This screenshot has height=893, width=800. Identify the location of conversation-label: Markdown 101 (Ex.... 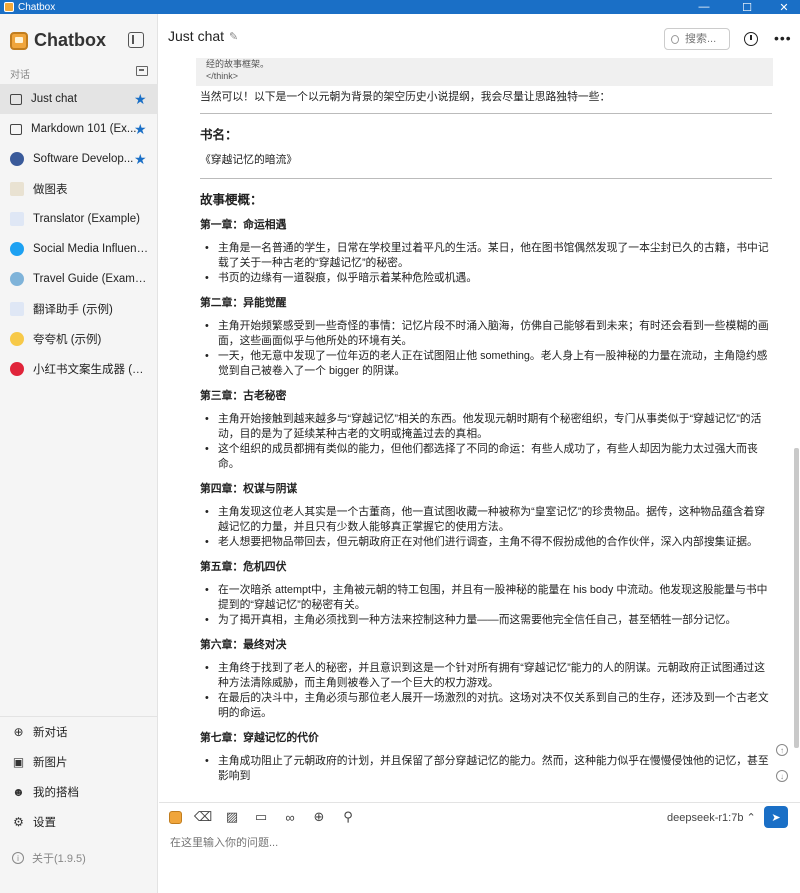
(84, 129).